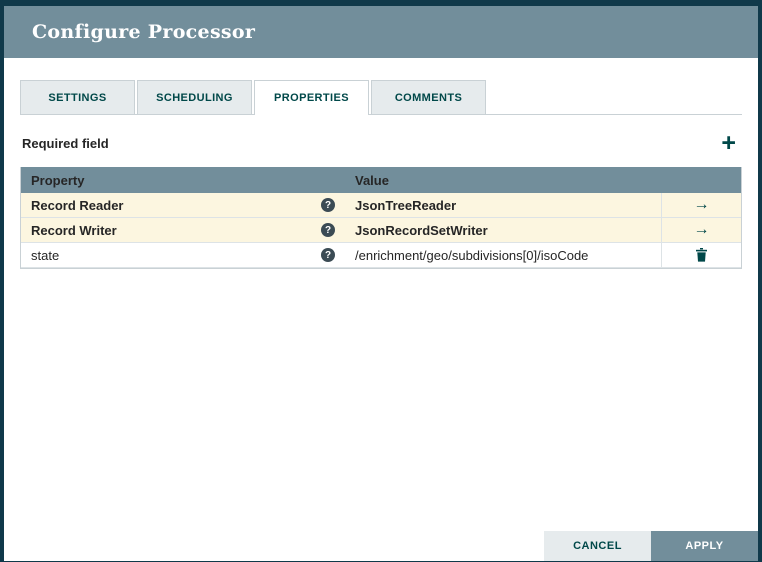 The width and height of the screenshot is (762, 562). I want to click on dialog-footer: CANCEL APPLY, so click(651, 546).